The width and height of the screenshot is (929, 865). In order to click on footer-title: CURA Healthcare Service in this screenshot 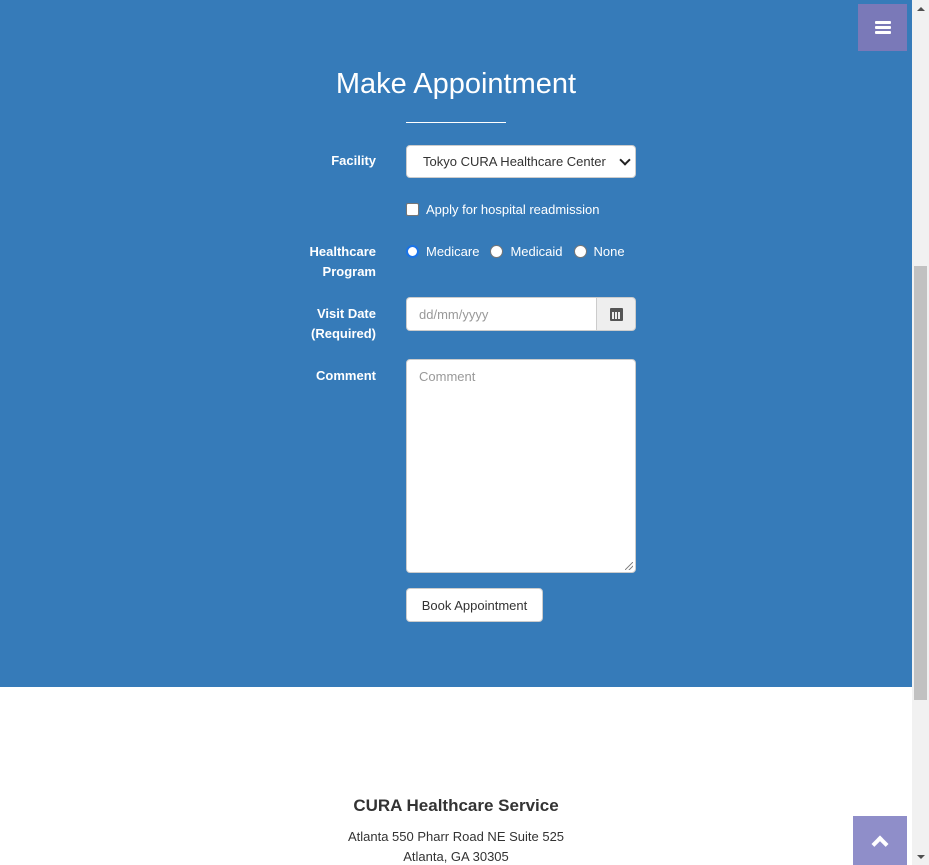, I will do `click(456, 805)`.